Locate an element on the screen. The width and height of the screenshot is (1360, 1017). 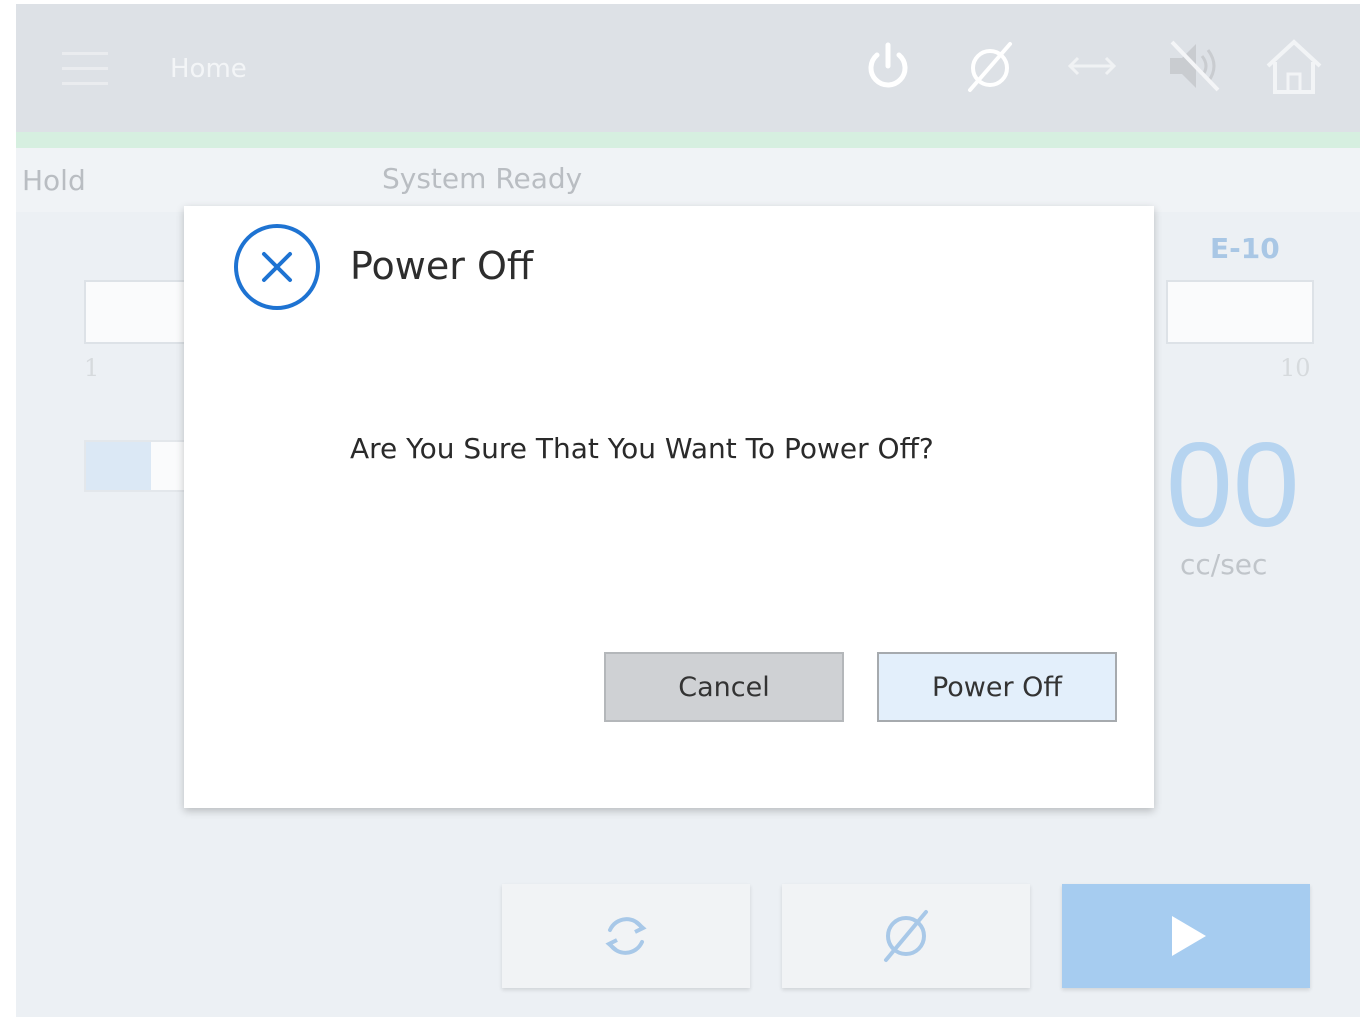
cancel-button: Cancel is located at coordinates (724, 687).